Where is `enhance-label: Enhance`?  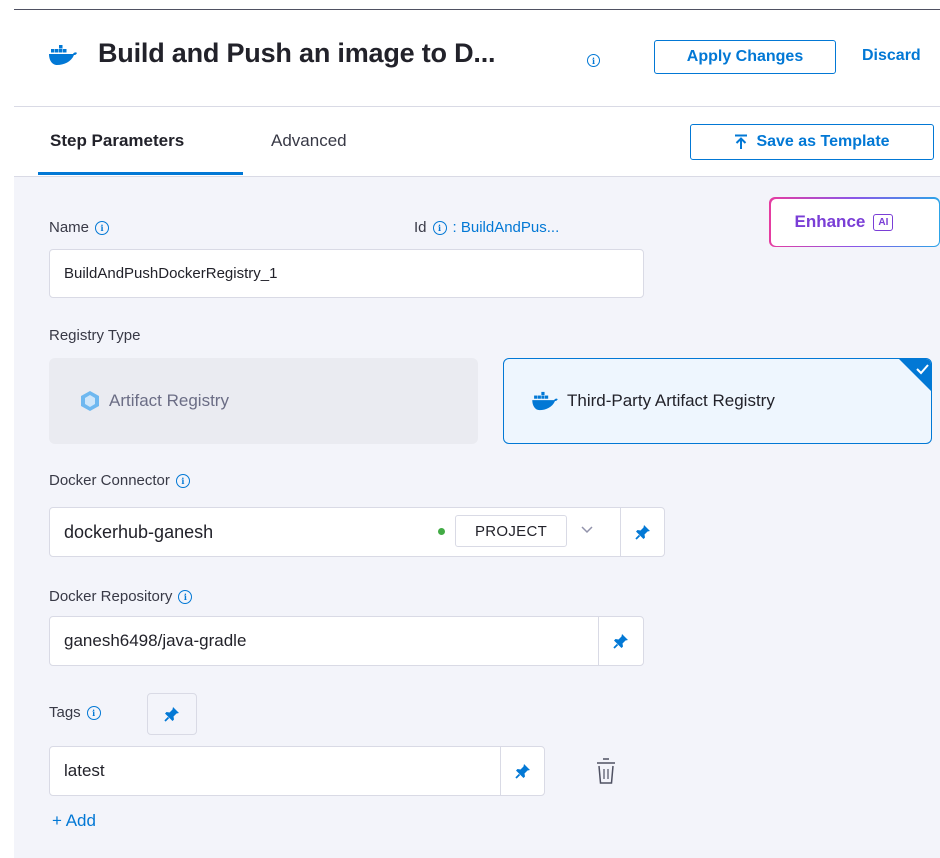
enhance-label: Enhance is located at coordinates (830, 221).